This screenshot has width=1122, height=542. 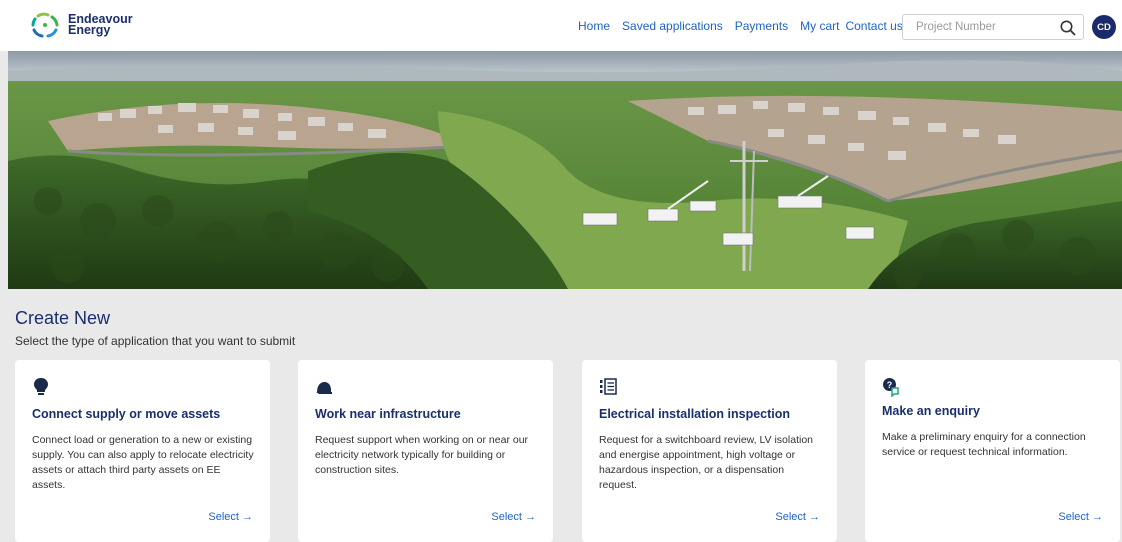 I want to click on card-title: Connect supply or move assets, so click(x=126, y=414).